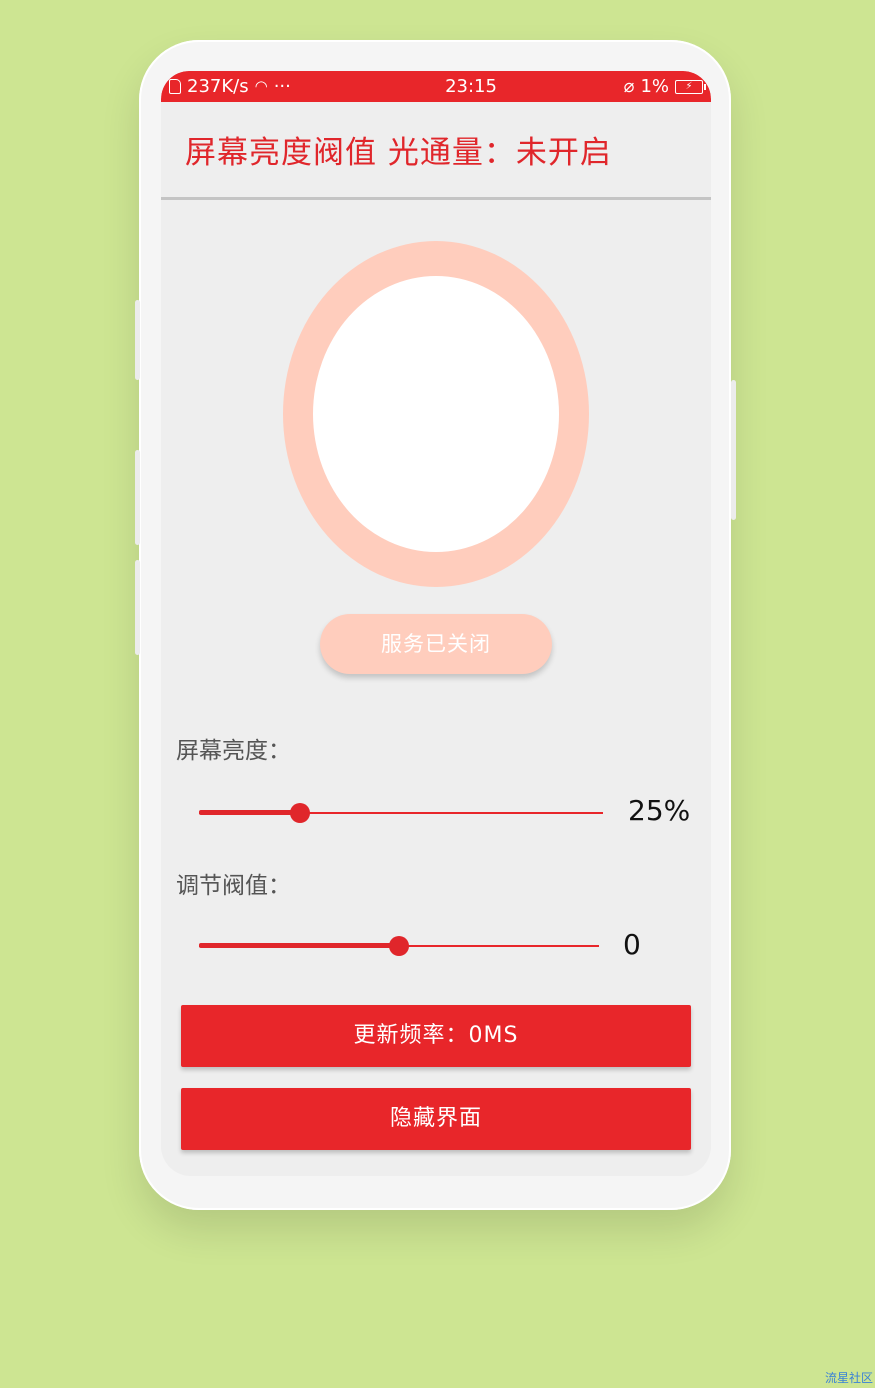  What do you see at coordinates (471, 86) in the screenshot?
I see `status-time: 23:15` at bounding box center [471, 86].